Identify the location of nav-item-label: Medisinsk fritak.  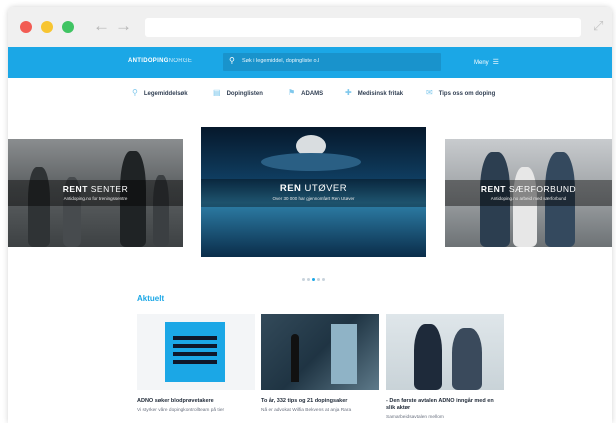
(380, 94).